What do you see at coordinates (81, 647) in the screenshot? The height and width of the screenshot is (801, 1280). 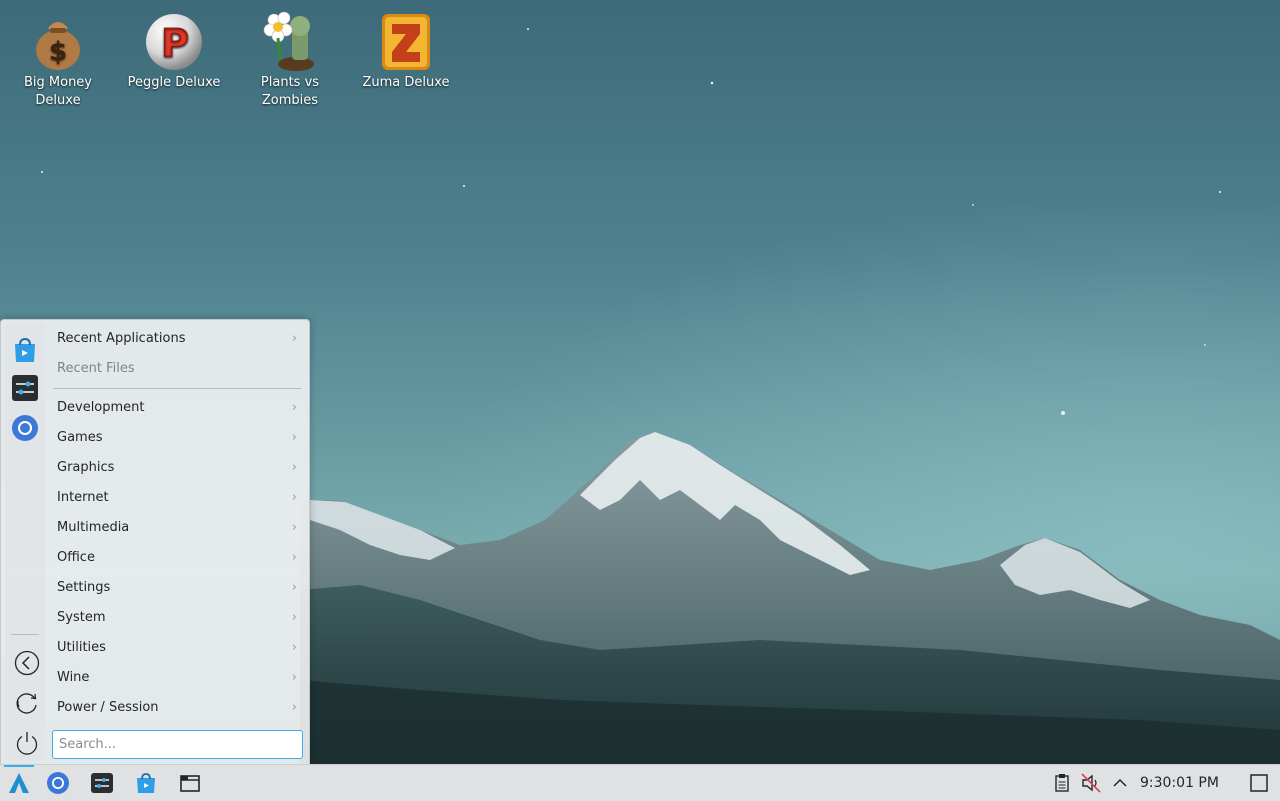 I see `menu-item-label: Utilities` at bounding box center [81, 647].